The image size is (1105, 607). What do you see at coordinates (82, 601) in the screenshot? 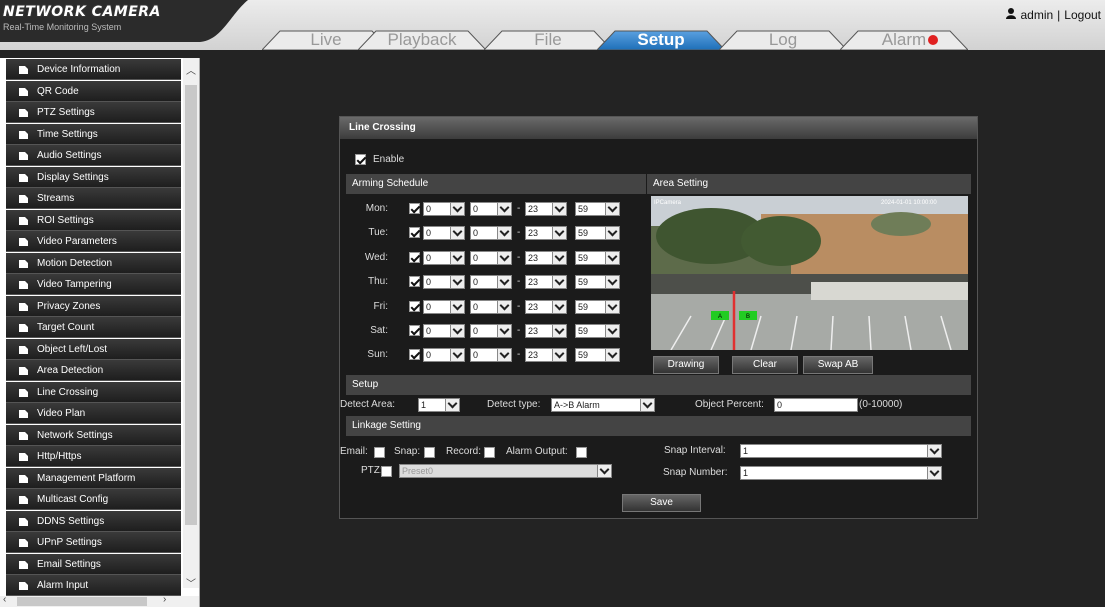
I see `hscroll-thumb` at bounding box center [82, 601].